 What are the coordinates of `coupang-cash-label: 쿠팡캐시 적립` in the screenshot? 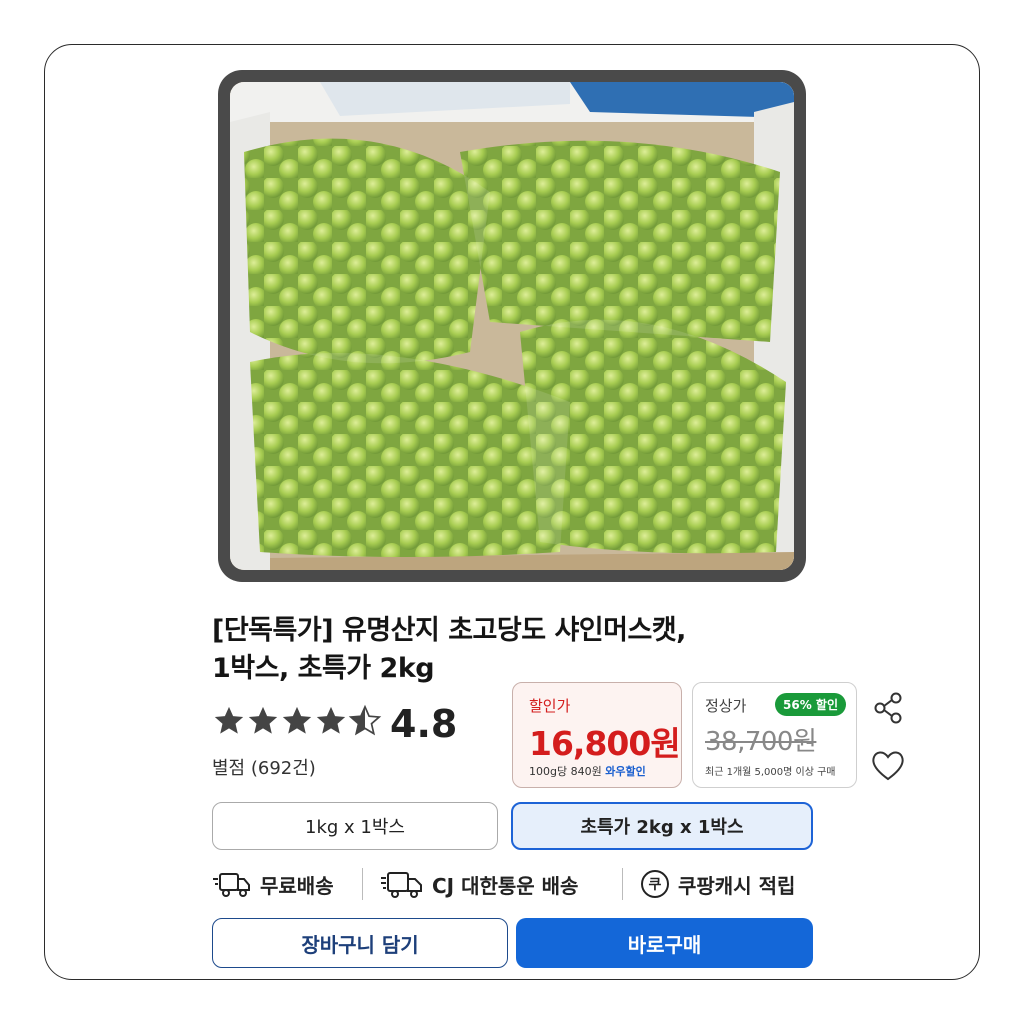 It's located at (737, 885).